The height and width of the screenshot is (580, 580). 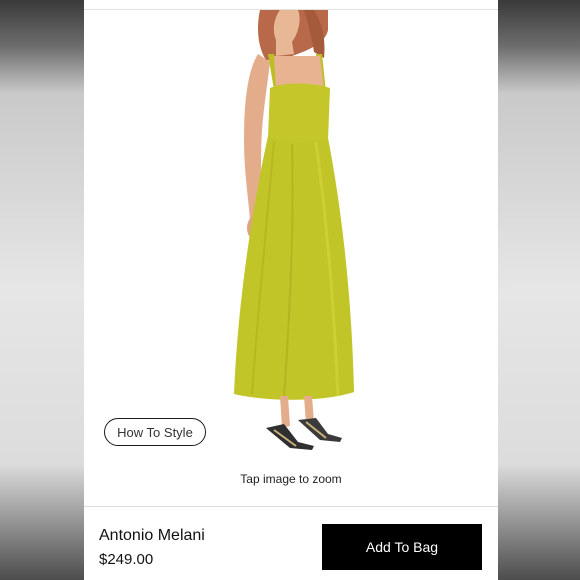 I want to click on add-to-bag-label: Add To Bag, so click(x=402, y=547).